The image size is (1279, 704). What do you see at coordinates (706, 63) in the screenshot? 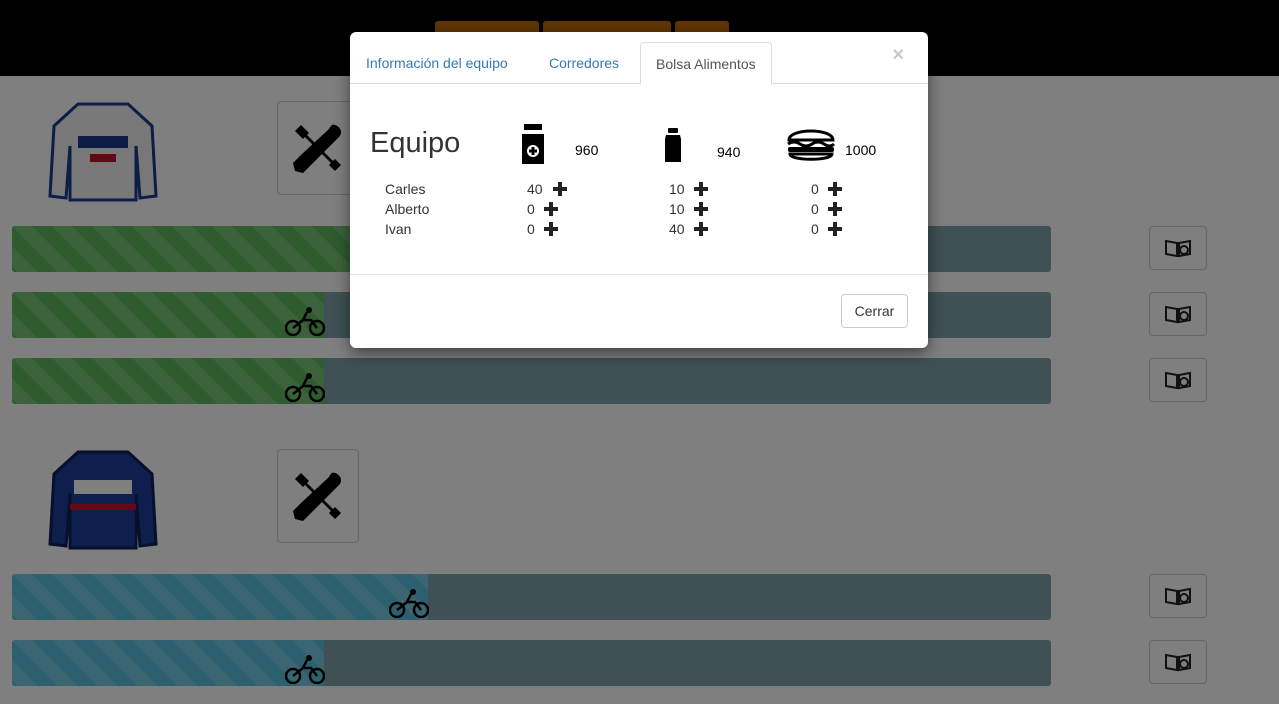
I see `tab-food-bag: Bolsa Alimentos` at bounding box center [706, 63].